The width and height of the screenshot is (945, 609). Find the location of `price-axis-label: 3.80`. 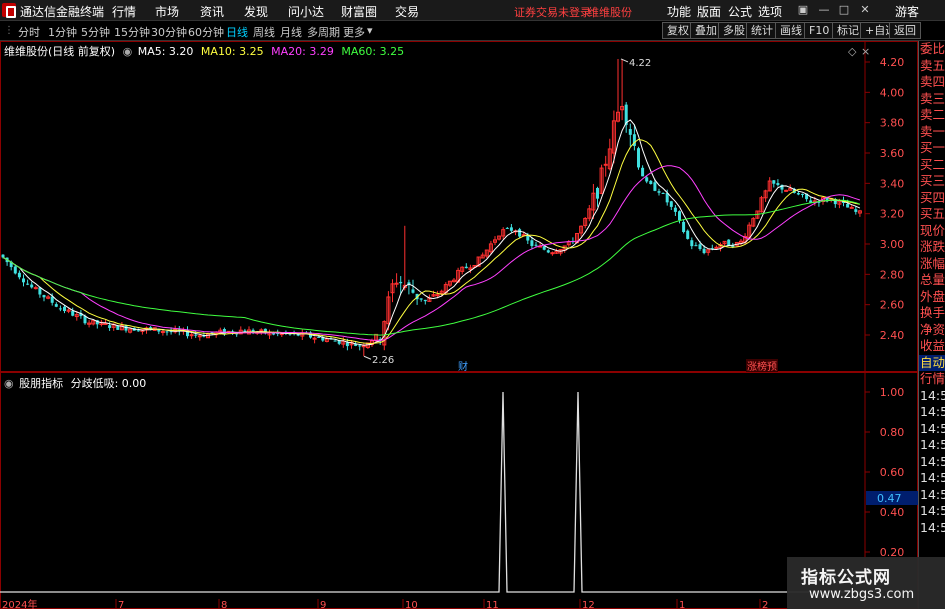

price-axis-label: 3.80 is located at coordinates (892, 123).